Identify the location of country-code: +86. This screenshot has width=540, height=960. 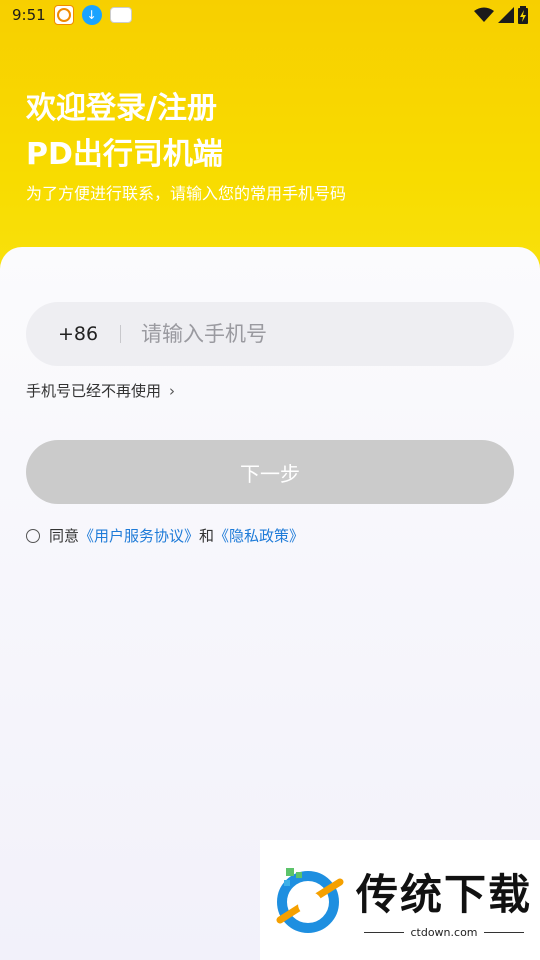
(84, 334).